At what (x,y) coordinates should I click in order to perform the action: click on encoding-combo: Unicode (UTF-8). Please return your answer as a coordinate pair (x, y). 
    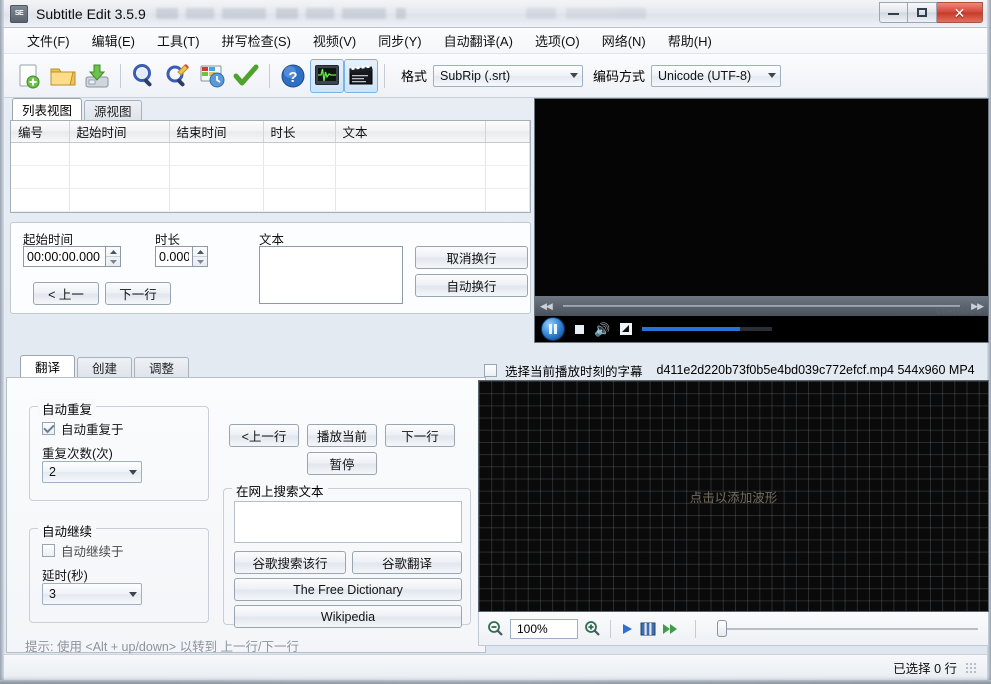
    Looking at the image, I should click on (716, 75).